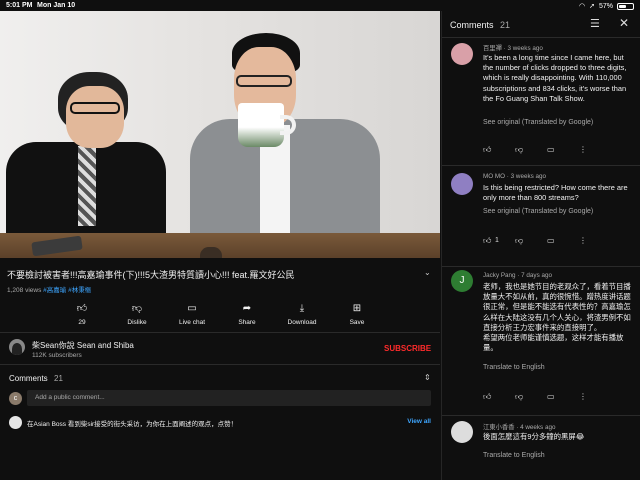 This screenshot has height=480, width=640. I want to click on view-count: 1,208 views, so click(24, 290).